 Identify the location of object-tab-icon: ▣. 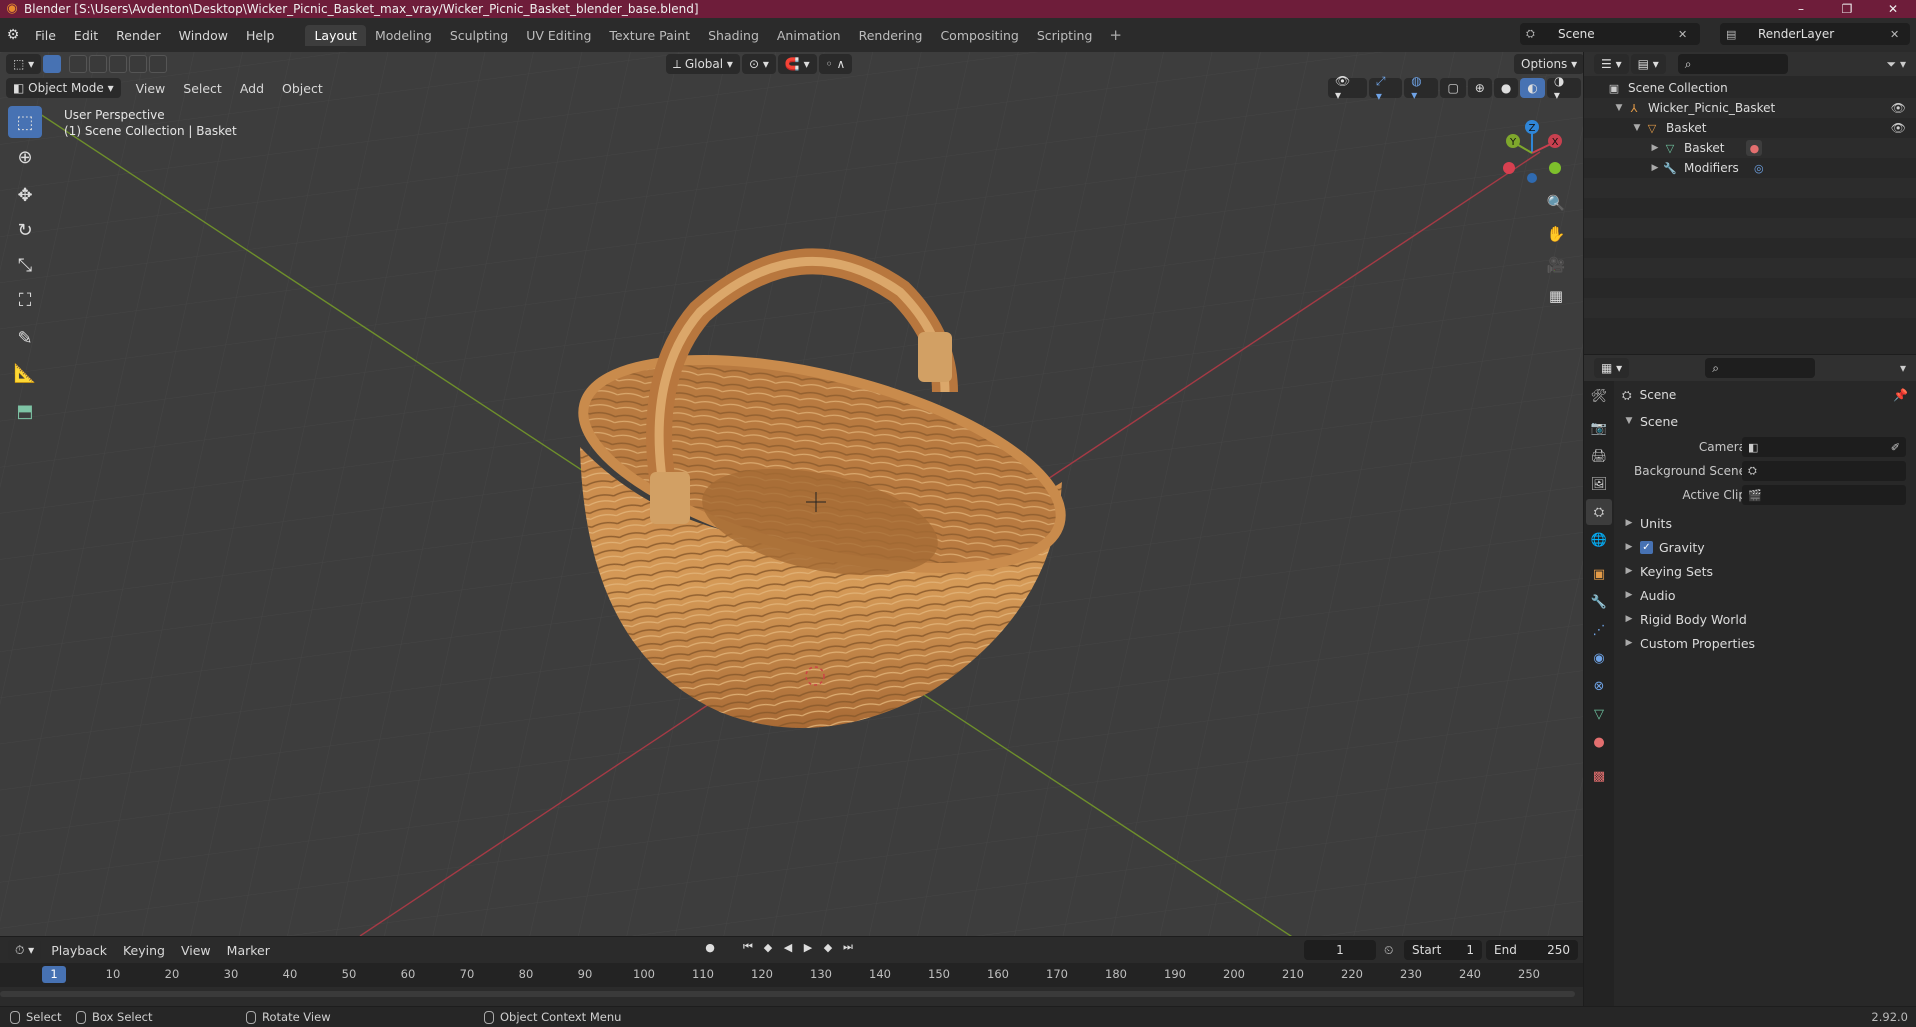
(1599, 574).